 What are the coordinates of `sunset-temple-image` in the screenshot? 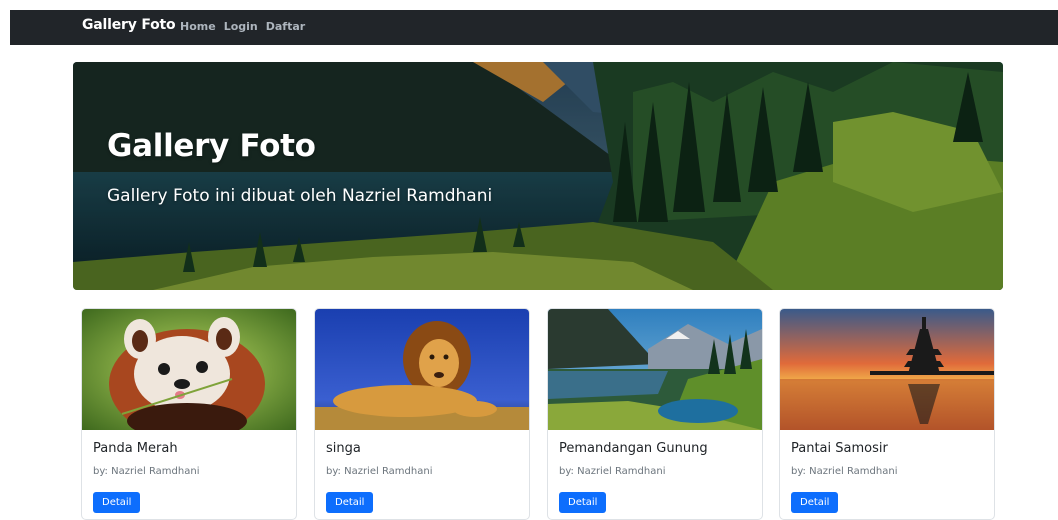 It's located at (887, 369).